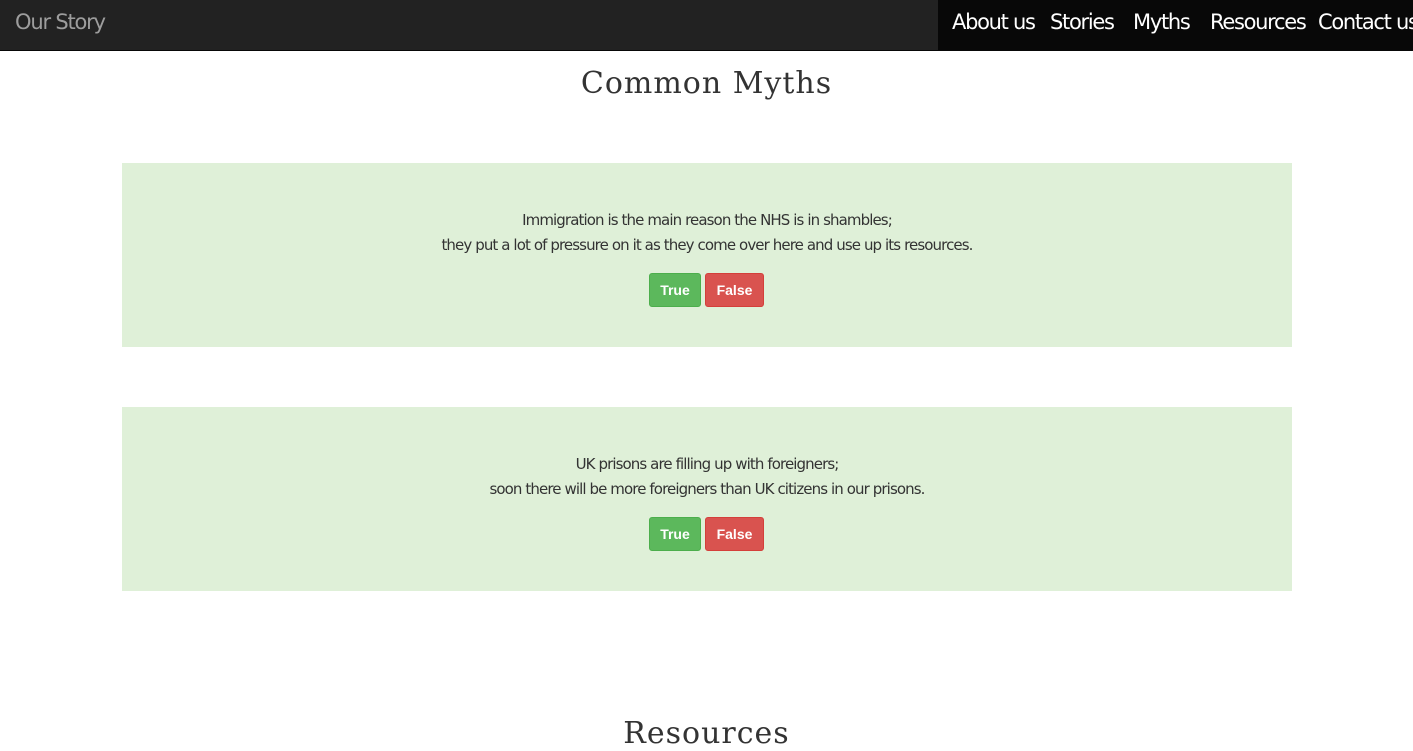 The width and height of the screenshot is (1413, 751). What do you see at coordinates (1162, 22) in the screenshot?
I see `nav-link-myths: Myths` at bounding box center [1162, 22].